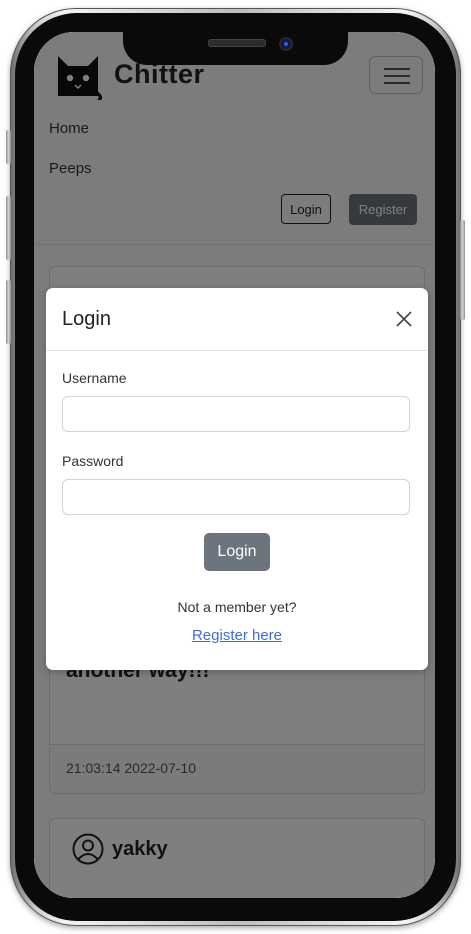 This screenshot has width=471, height=934. What do you see at coordinates (93, 461) in the screenshot?
I see `password-label: Password` at bounding box center [93, 461].